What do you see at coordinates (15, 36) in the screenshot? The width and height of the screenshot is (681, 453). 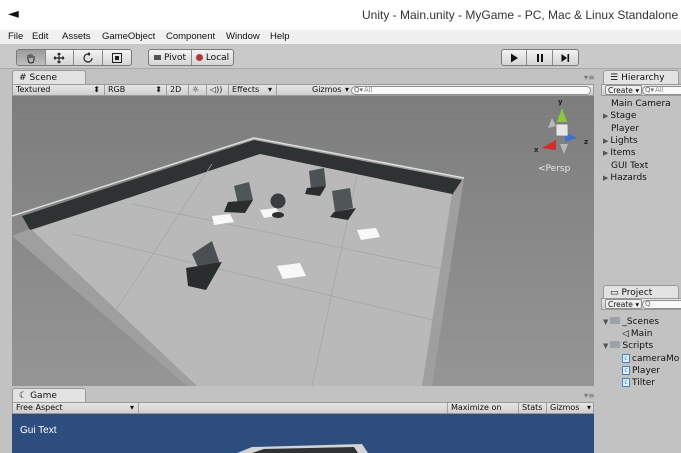 I see `menu-file: File` at bounding box center [15, 36].